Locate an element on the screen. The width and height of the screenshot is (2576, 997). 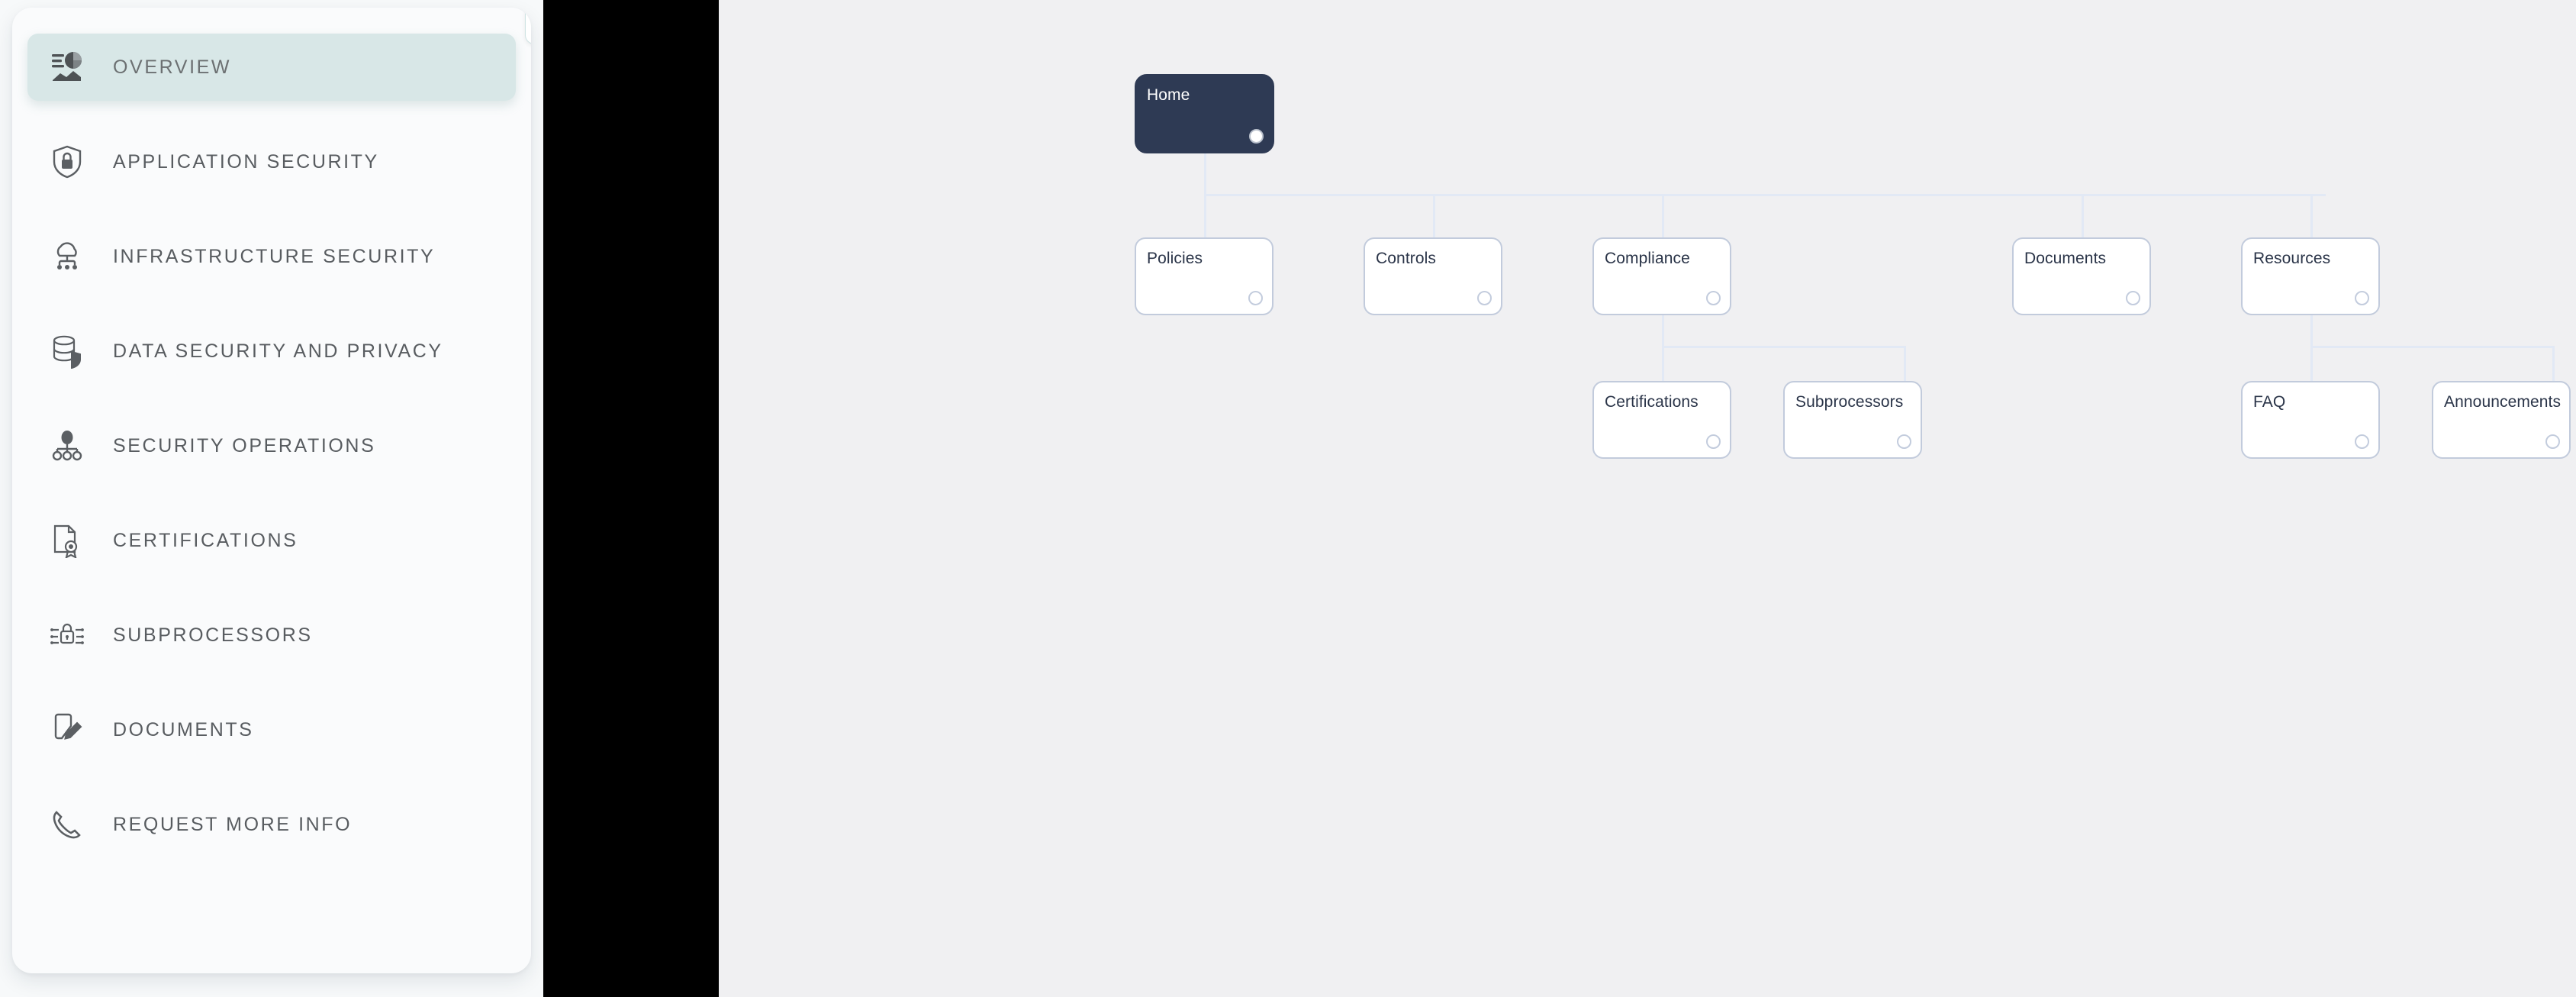
sidebar-item-label: SECURITY OPERATIONS is located at coordinates (244, 445).